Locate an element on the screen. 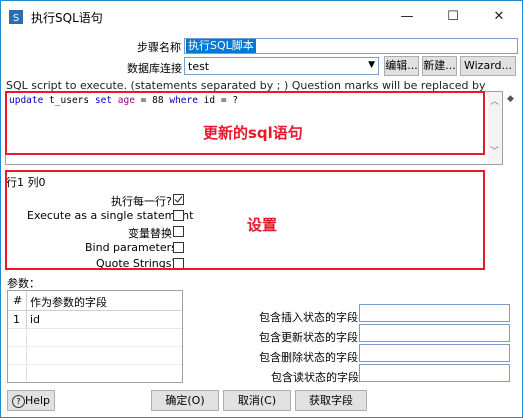 Image resolution: width=523 pixels, height=418 pixels. scroll-down-icon: ﹀ is located at coordinates (494, 150).